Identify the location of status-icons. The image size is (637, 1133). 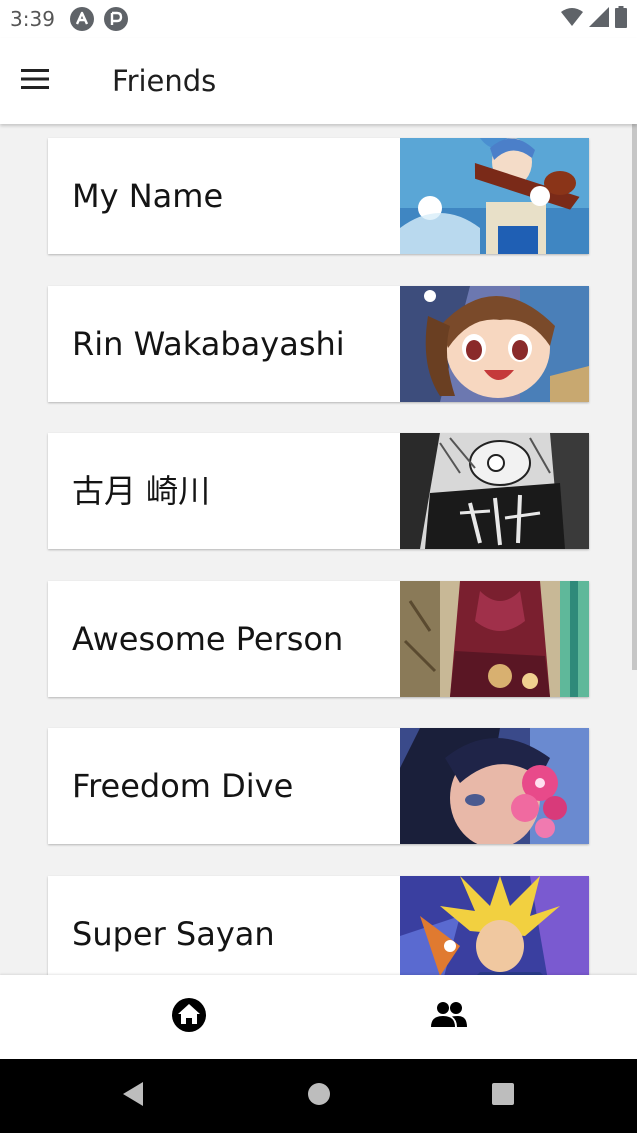
(594, 19).